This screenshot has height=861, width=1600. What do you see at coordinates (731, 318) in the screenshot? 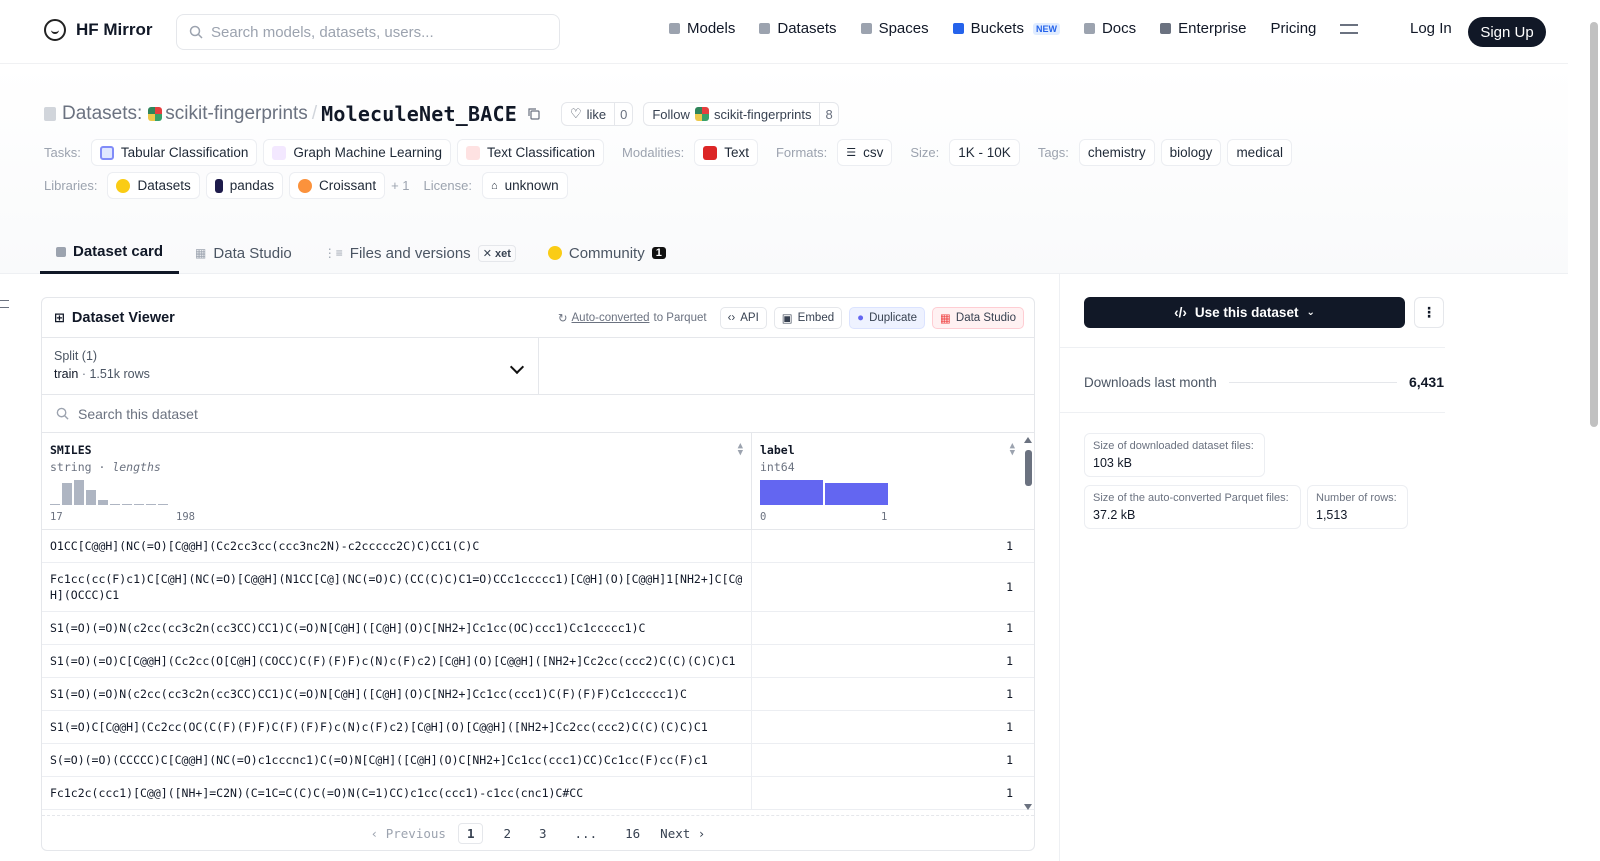
I see `code-icon: ‹›` at bounding box center [731, 318].